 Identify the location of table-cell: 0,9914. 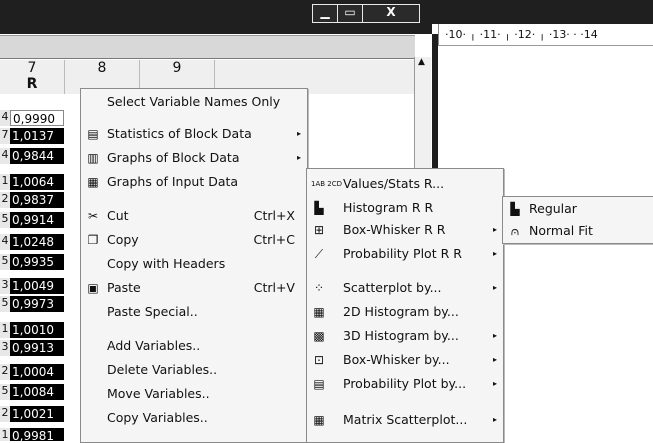
(37, 220).